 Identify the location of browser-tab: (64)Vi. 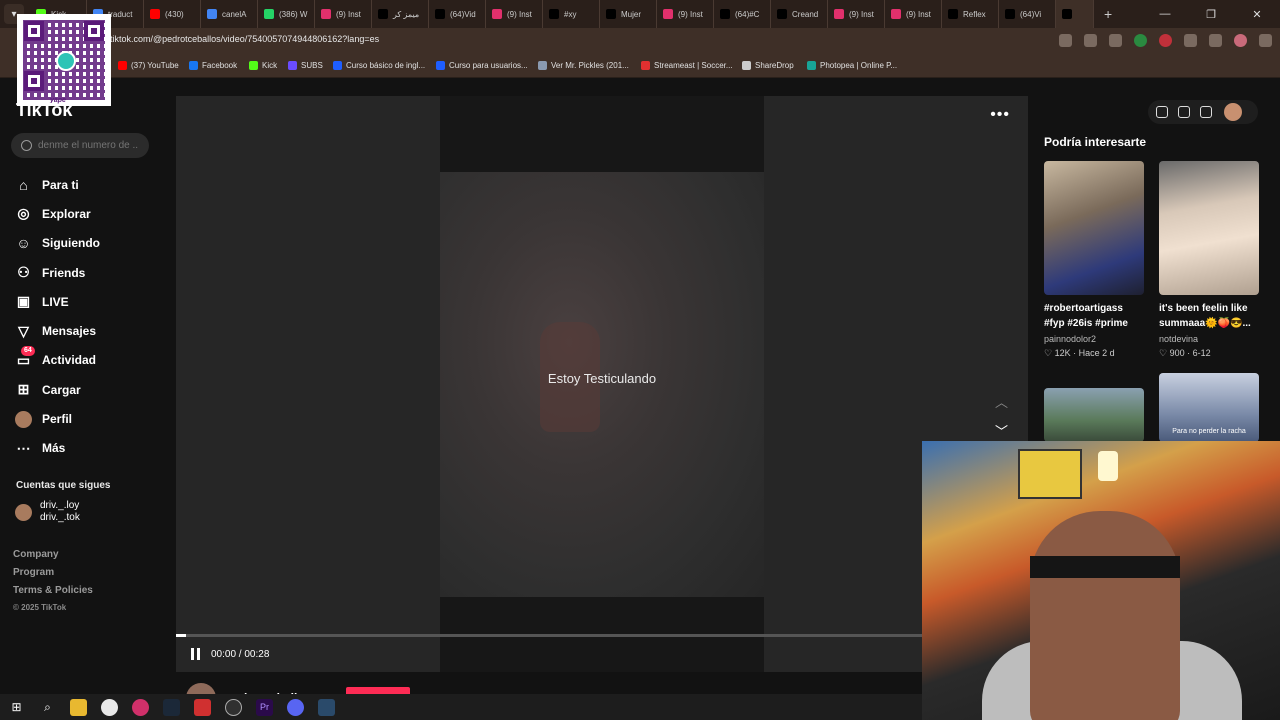
(1027, 14).